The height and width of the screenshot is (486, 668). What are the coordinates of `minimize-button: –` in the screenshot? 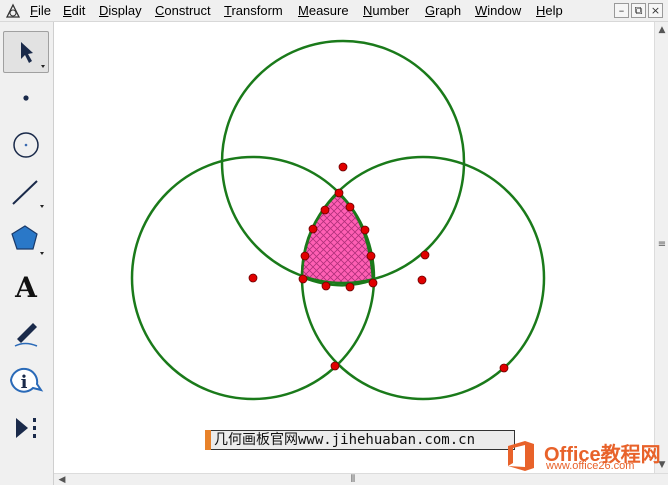 It's located at (621, 10).